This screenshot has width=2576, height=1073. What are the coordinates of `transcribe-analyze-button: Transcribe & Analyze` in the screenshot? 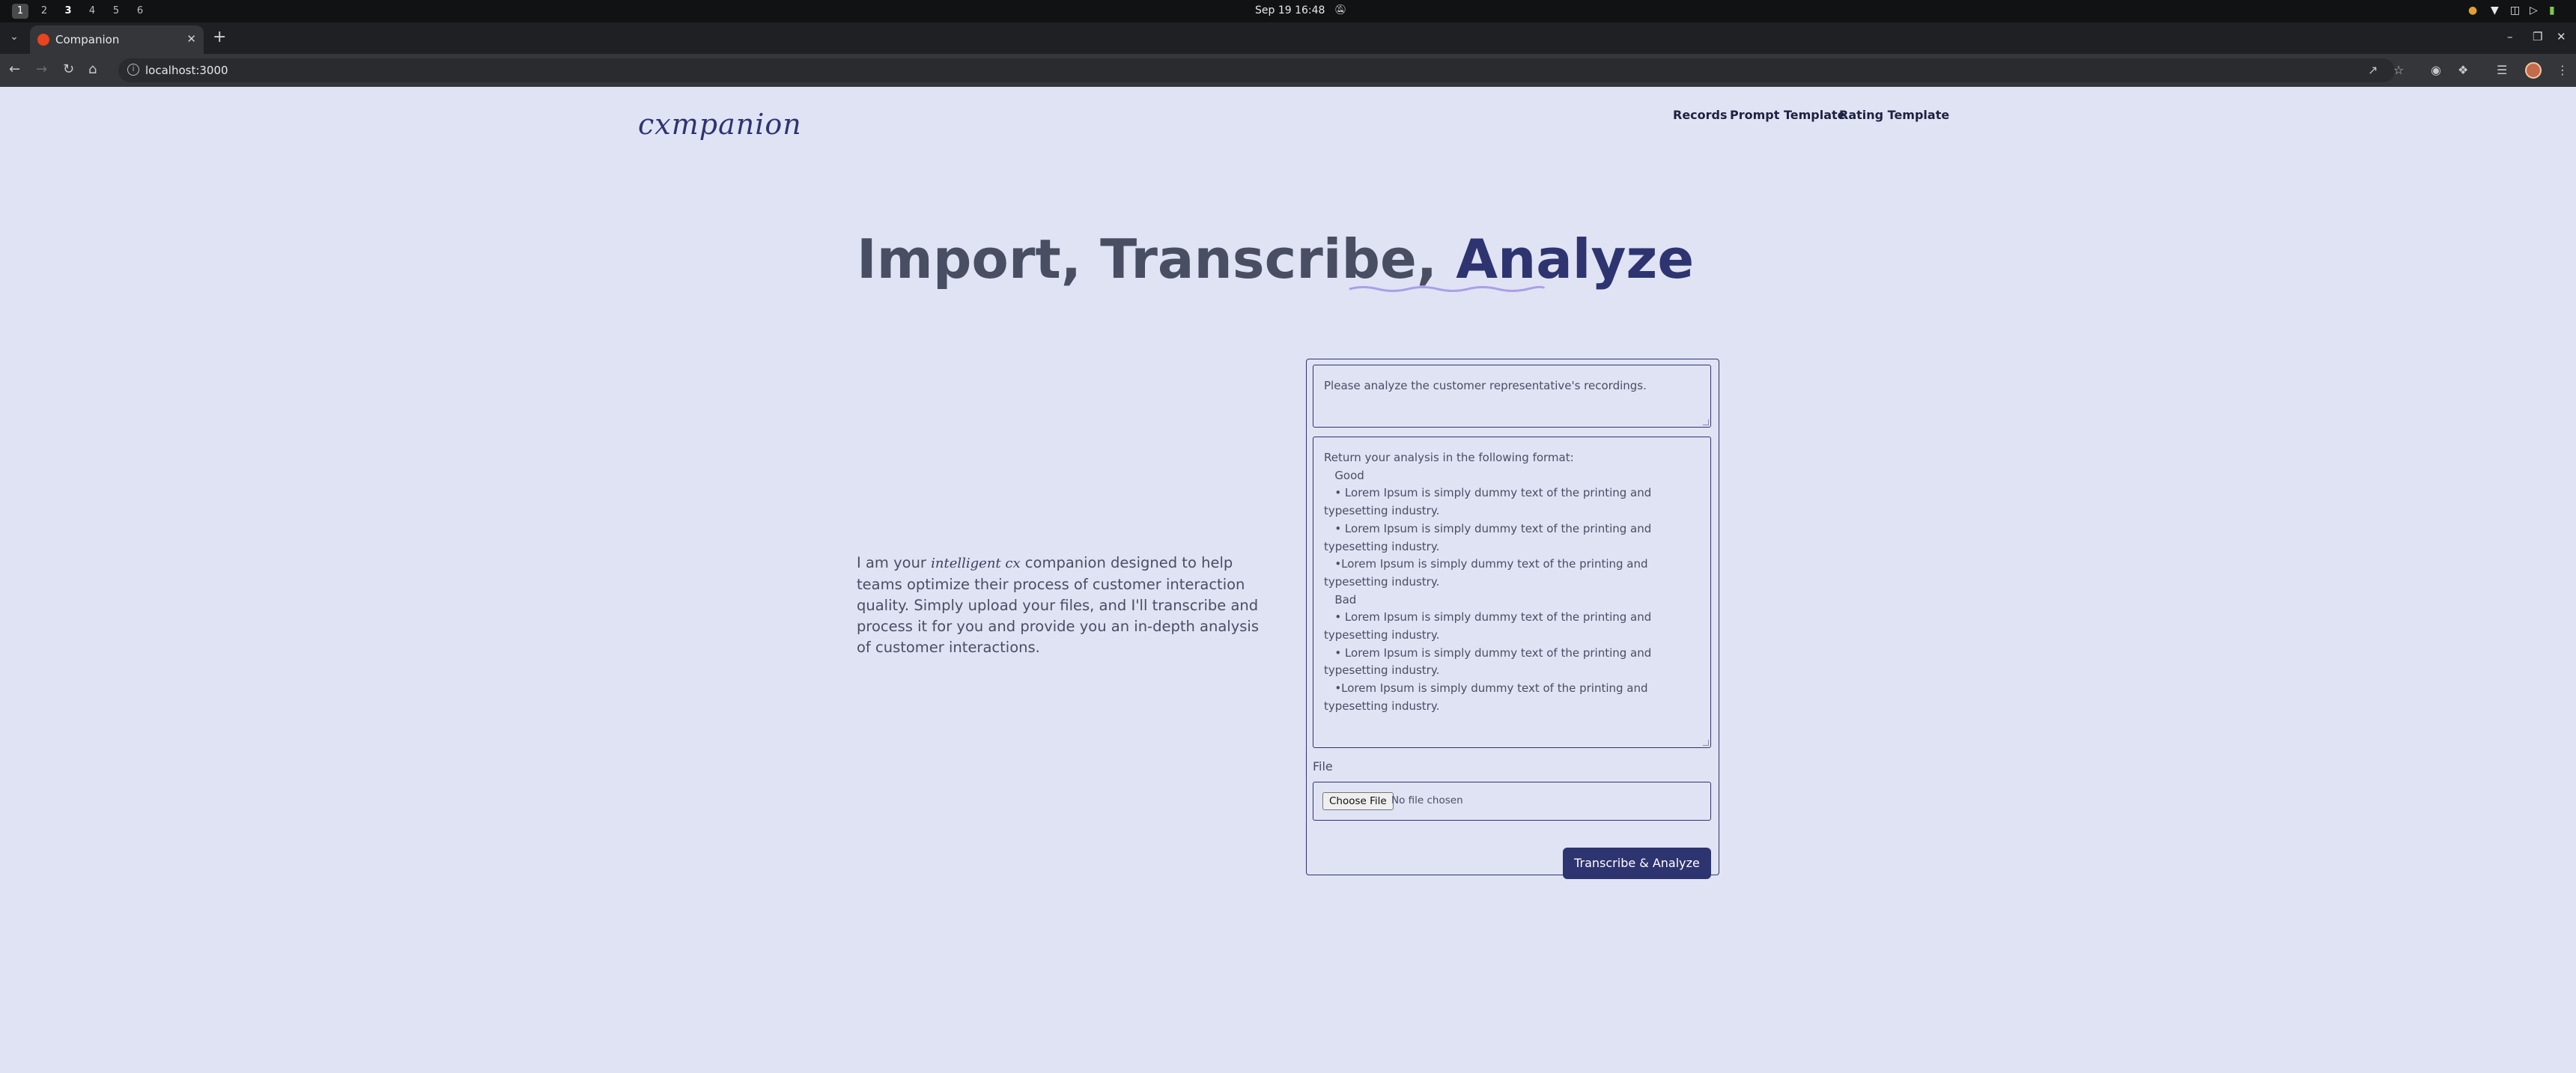 It's located at (1637, 863).